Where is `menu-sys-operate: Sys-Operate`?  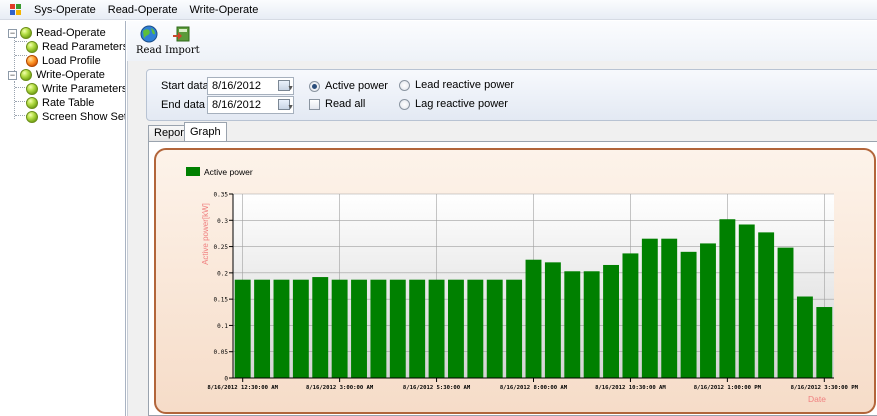 menu-sys-operate: Sys-Operate is located at coordinates (65, 10).